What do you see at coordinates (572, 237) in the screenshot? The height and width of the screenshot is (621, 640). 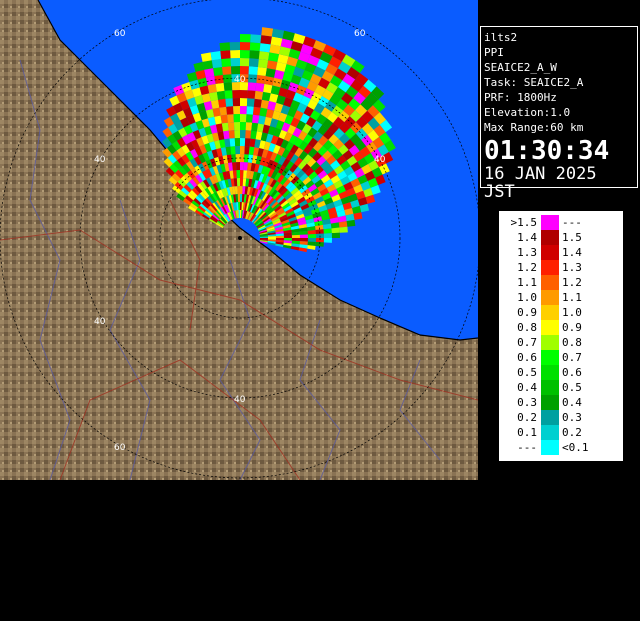 I see `legend-upper-bound: 1.5` at bounding box center [572, 237].